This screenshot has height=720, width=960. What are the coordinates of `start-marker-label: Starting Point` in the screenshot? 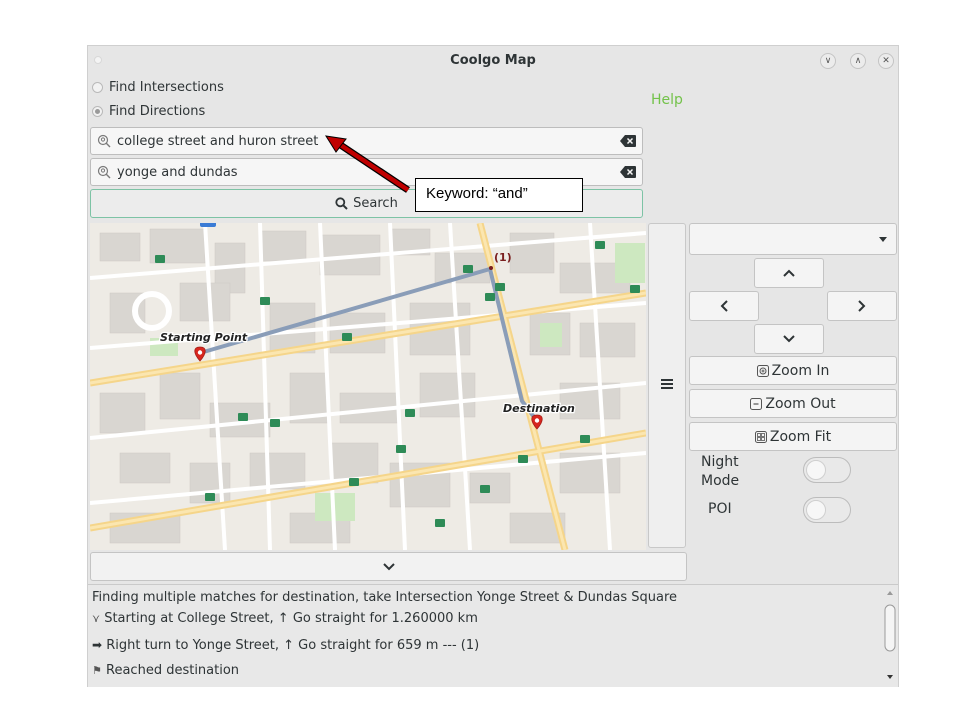 It's located at (204, 337).